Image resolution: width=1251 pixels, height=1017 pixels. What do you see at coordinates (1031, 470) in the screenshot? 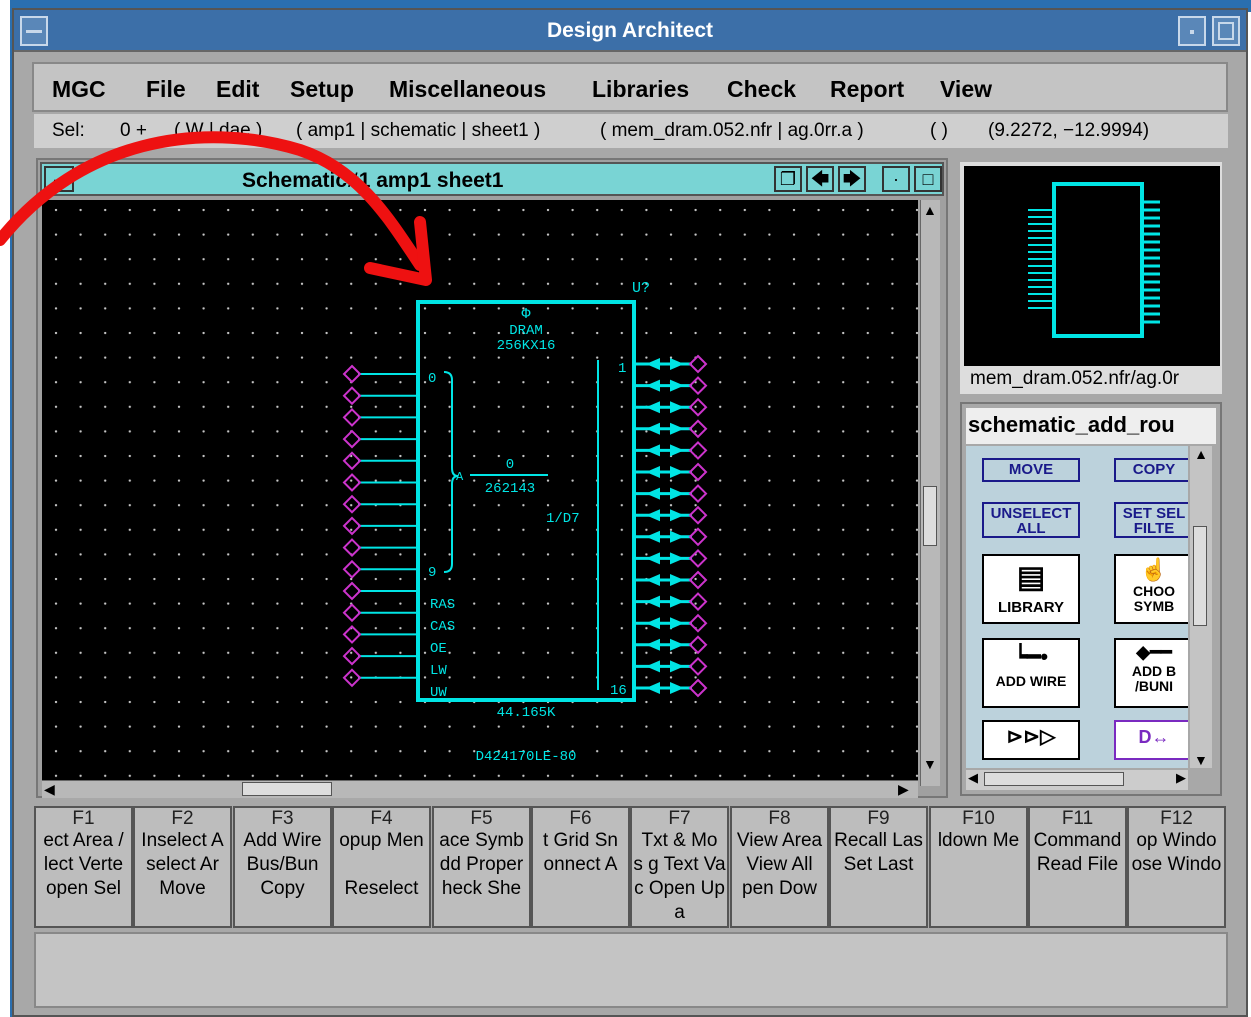
I see `move-button: MOVE` at bounding box center [1031, 470].